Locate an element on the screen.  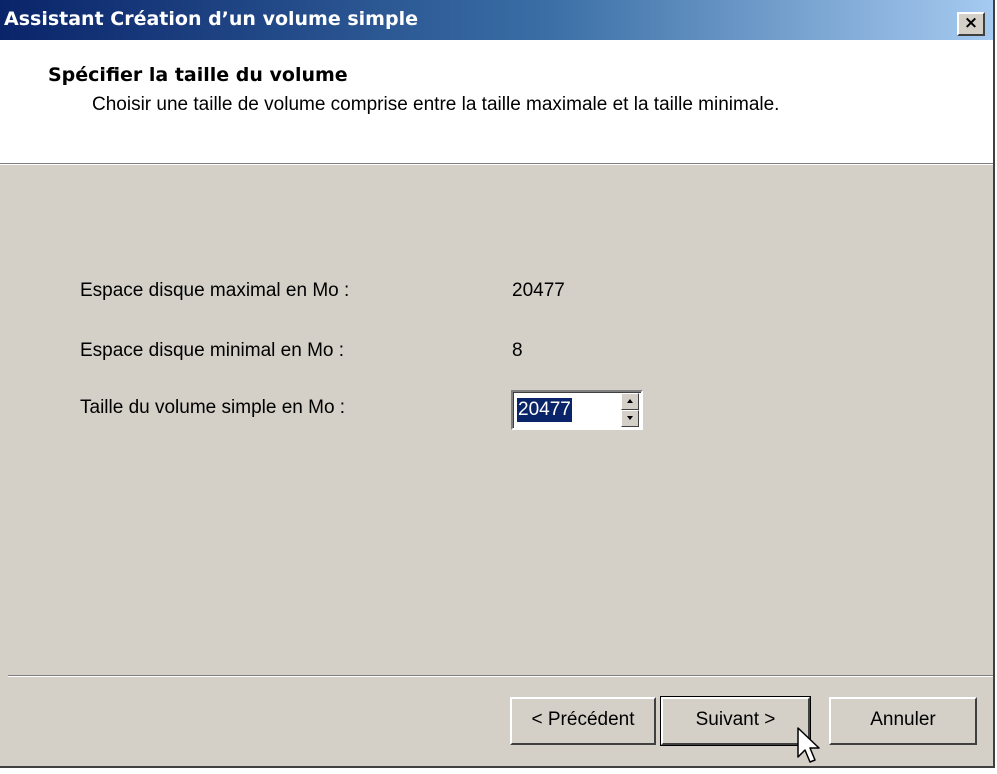
volume-size-stepper: 20477 is located at coordinates (577, 410).